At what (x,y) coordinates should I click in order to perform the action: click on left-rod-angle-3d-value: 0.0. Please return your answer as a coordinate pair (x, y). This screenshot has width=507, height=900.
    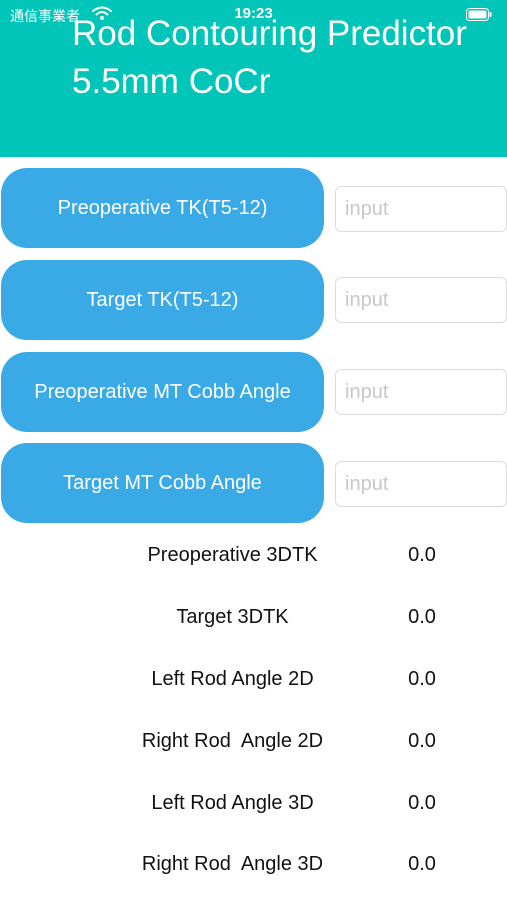
    Looking at the image, I should click on (422, 803).